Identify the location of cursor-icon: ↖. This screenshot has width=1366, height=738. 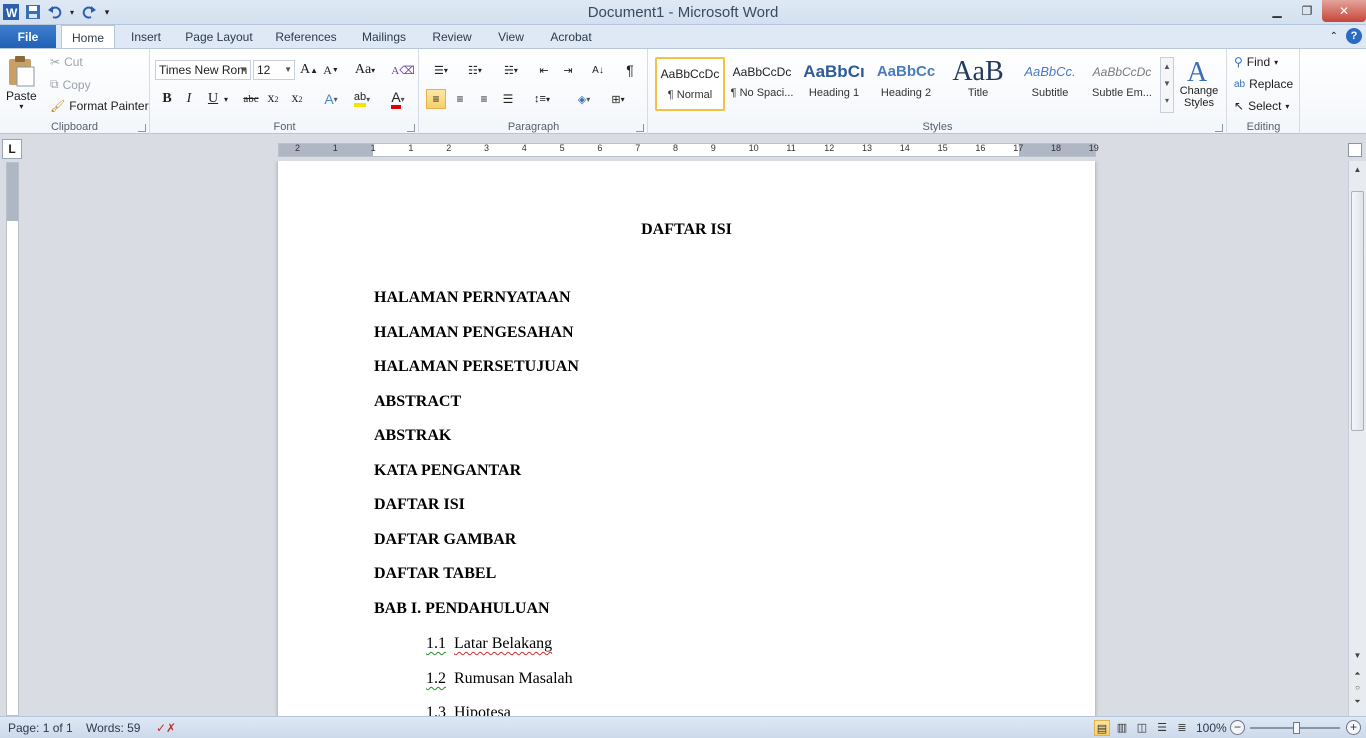
(1239, 106).